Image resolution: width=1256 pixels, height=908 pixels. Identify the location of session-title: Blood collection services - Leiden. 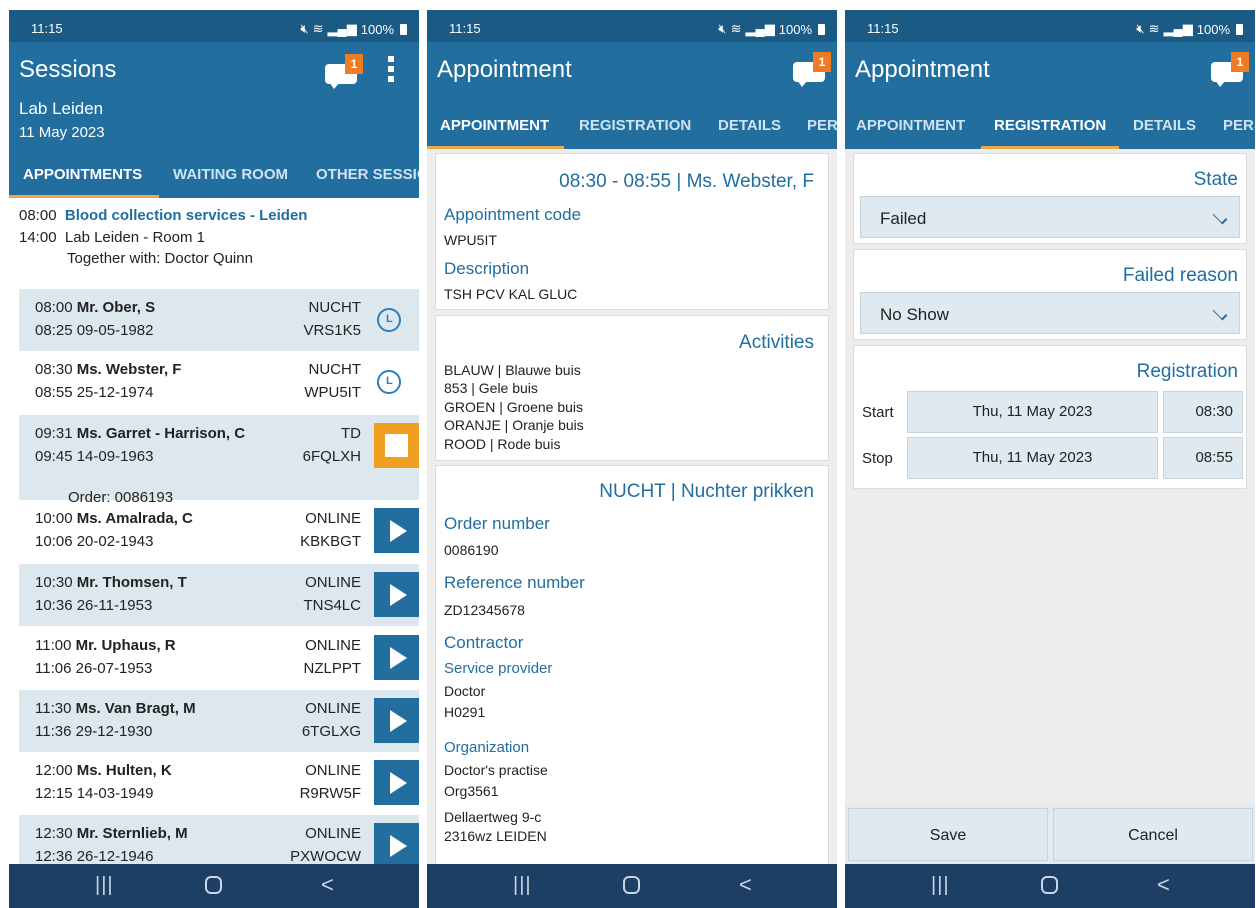
(186, 215).